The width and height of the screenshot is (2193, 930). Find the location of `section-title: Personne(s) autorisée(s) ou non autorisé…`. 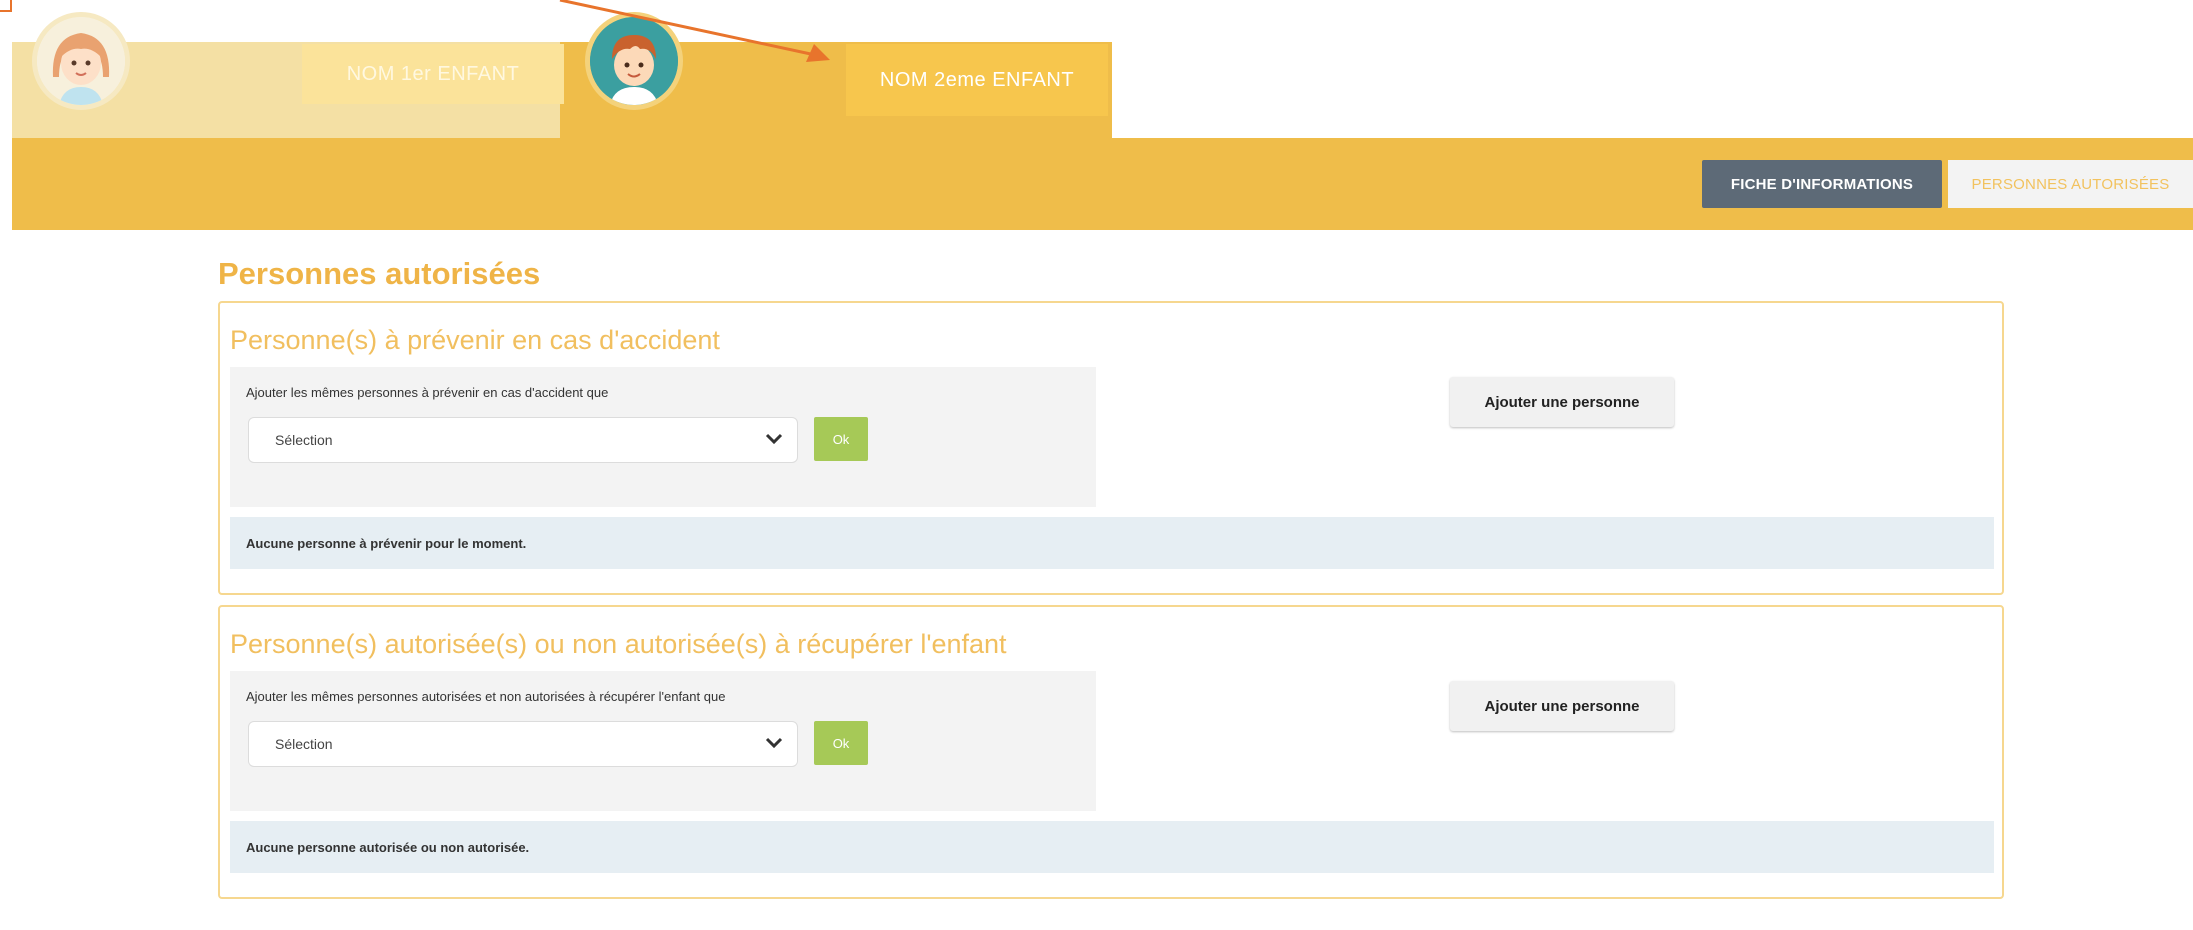

section-title: Personne(s) autorisée(s) ou non autorisé… is located at coordinates (618, 644).